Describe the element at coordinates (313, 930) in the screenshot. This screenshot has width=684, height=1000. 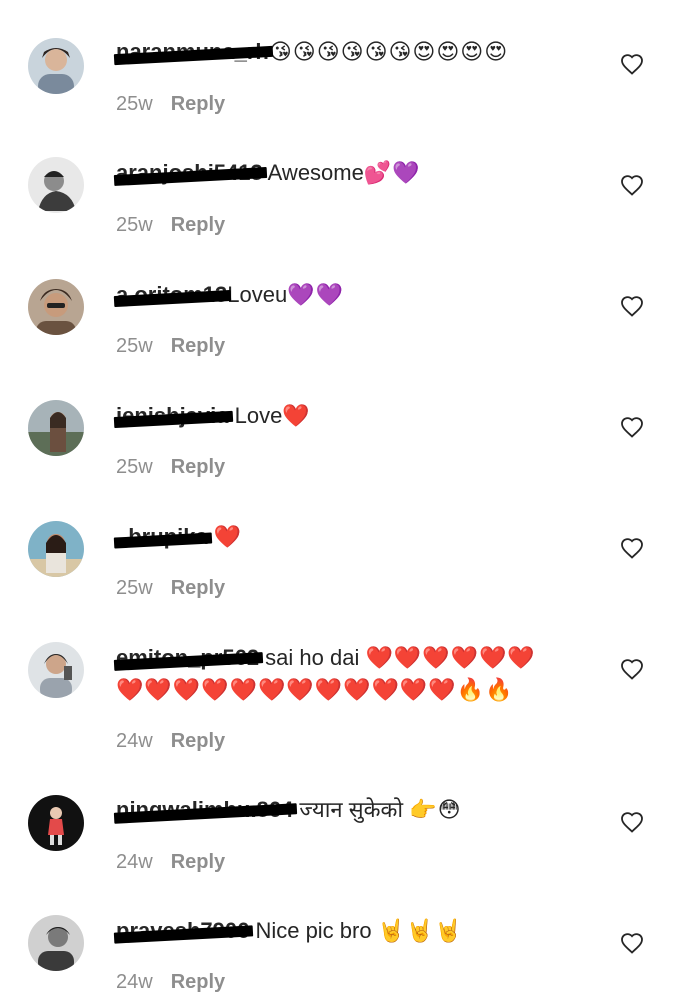
I see `comment-body: Nice pic bro` at that location.